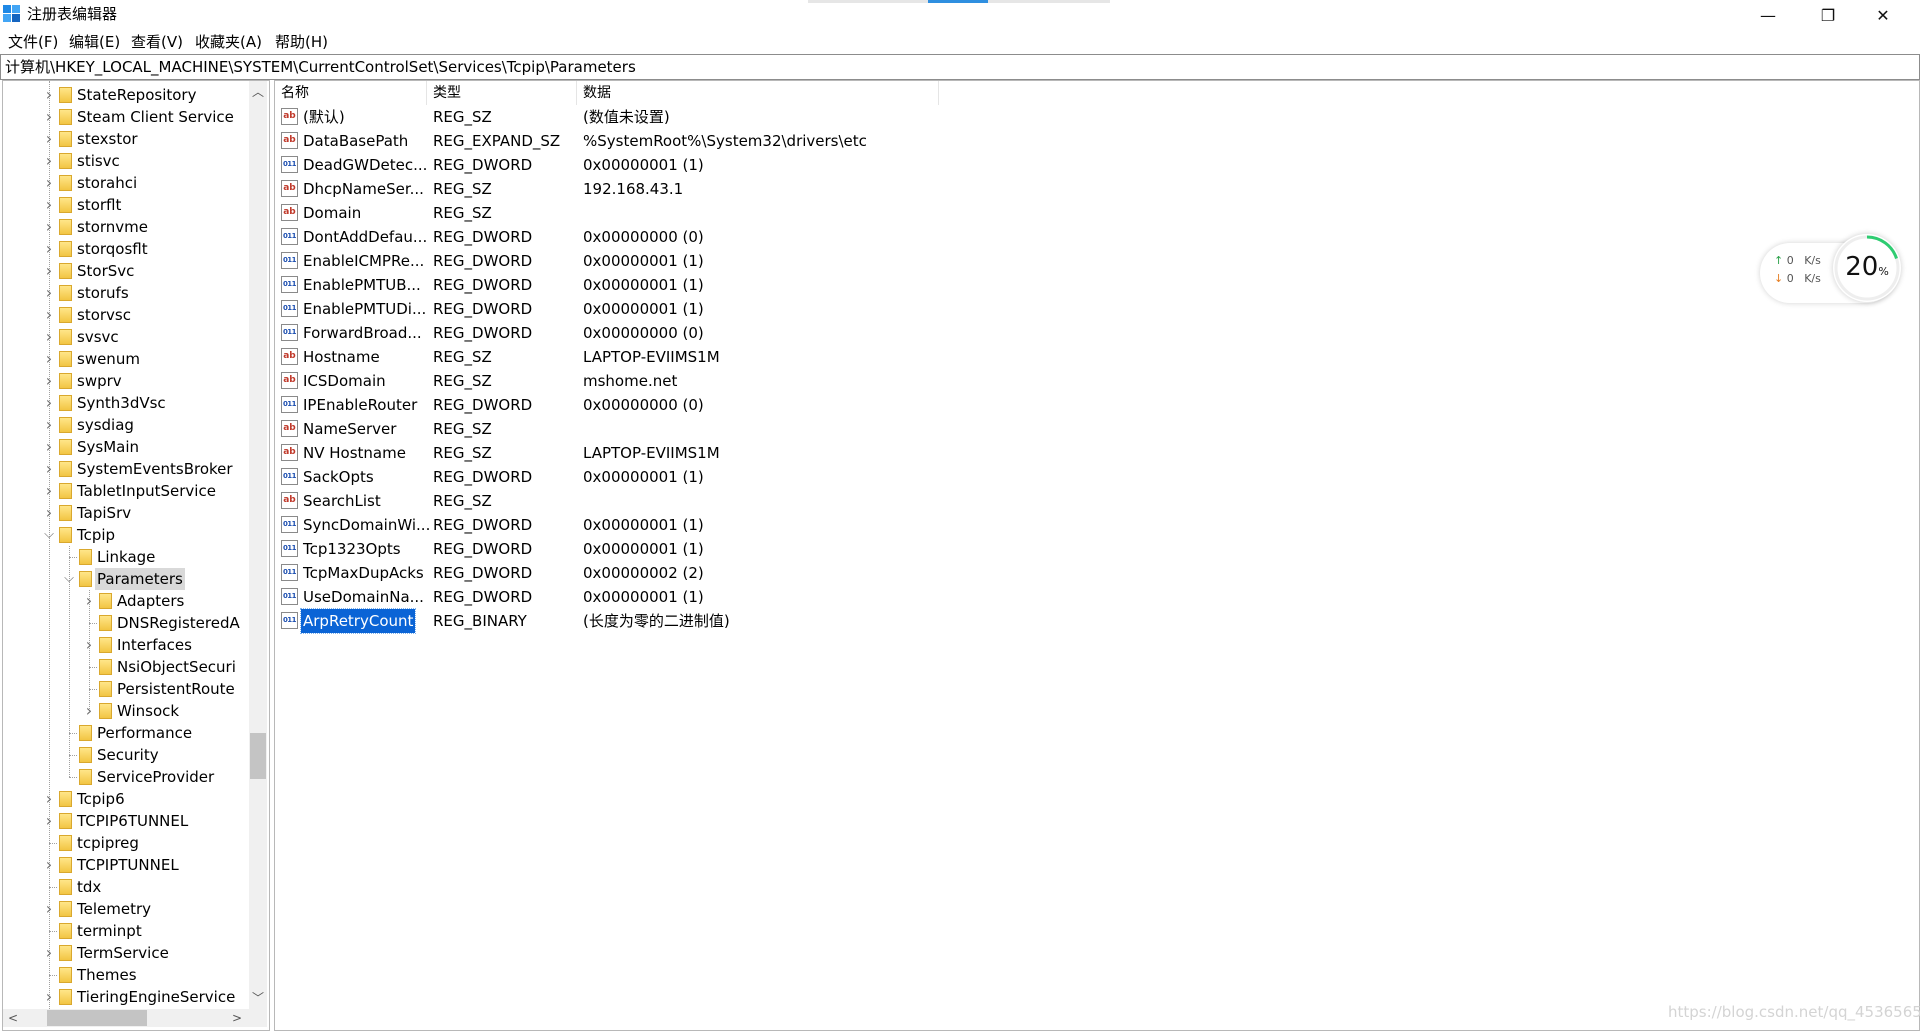  What do you see at coordinates (125, 689) in the screenshot?
I see `tree-item: PersistentRoute` at bounding box center [125, 689].